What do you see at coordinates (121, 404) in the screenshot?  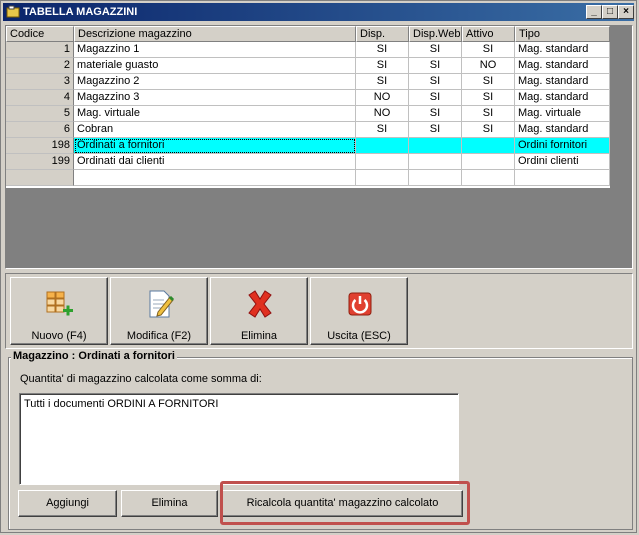 I see `list-item: Tutti i documenti ORDINI A FORNITORI` at bounding box center [121, 404].